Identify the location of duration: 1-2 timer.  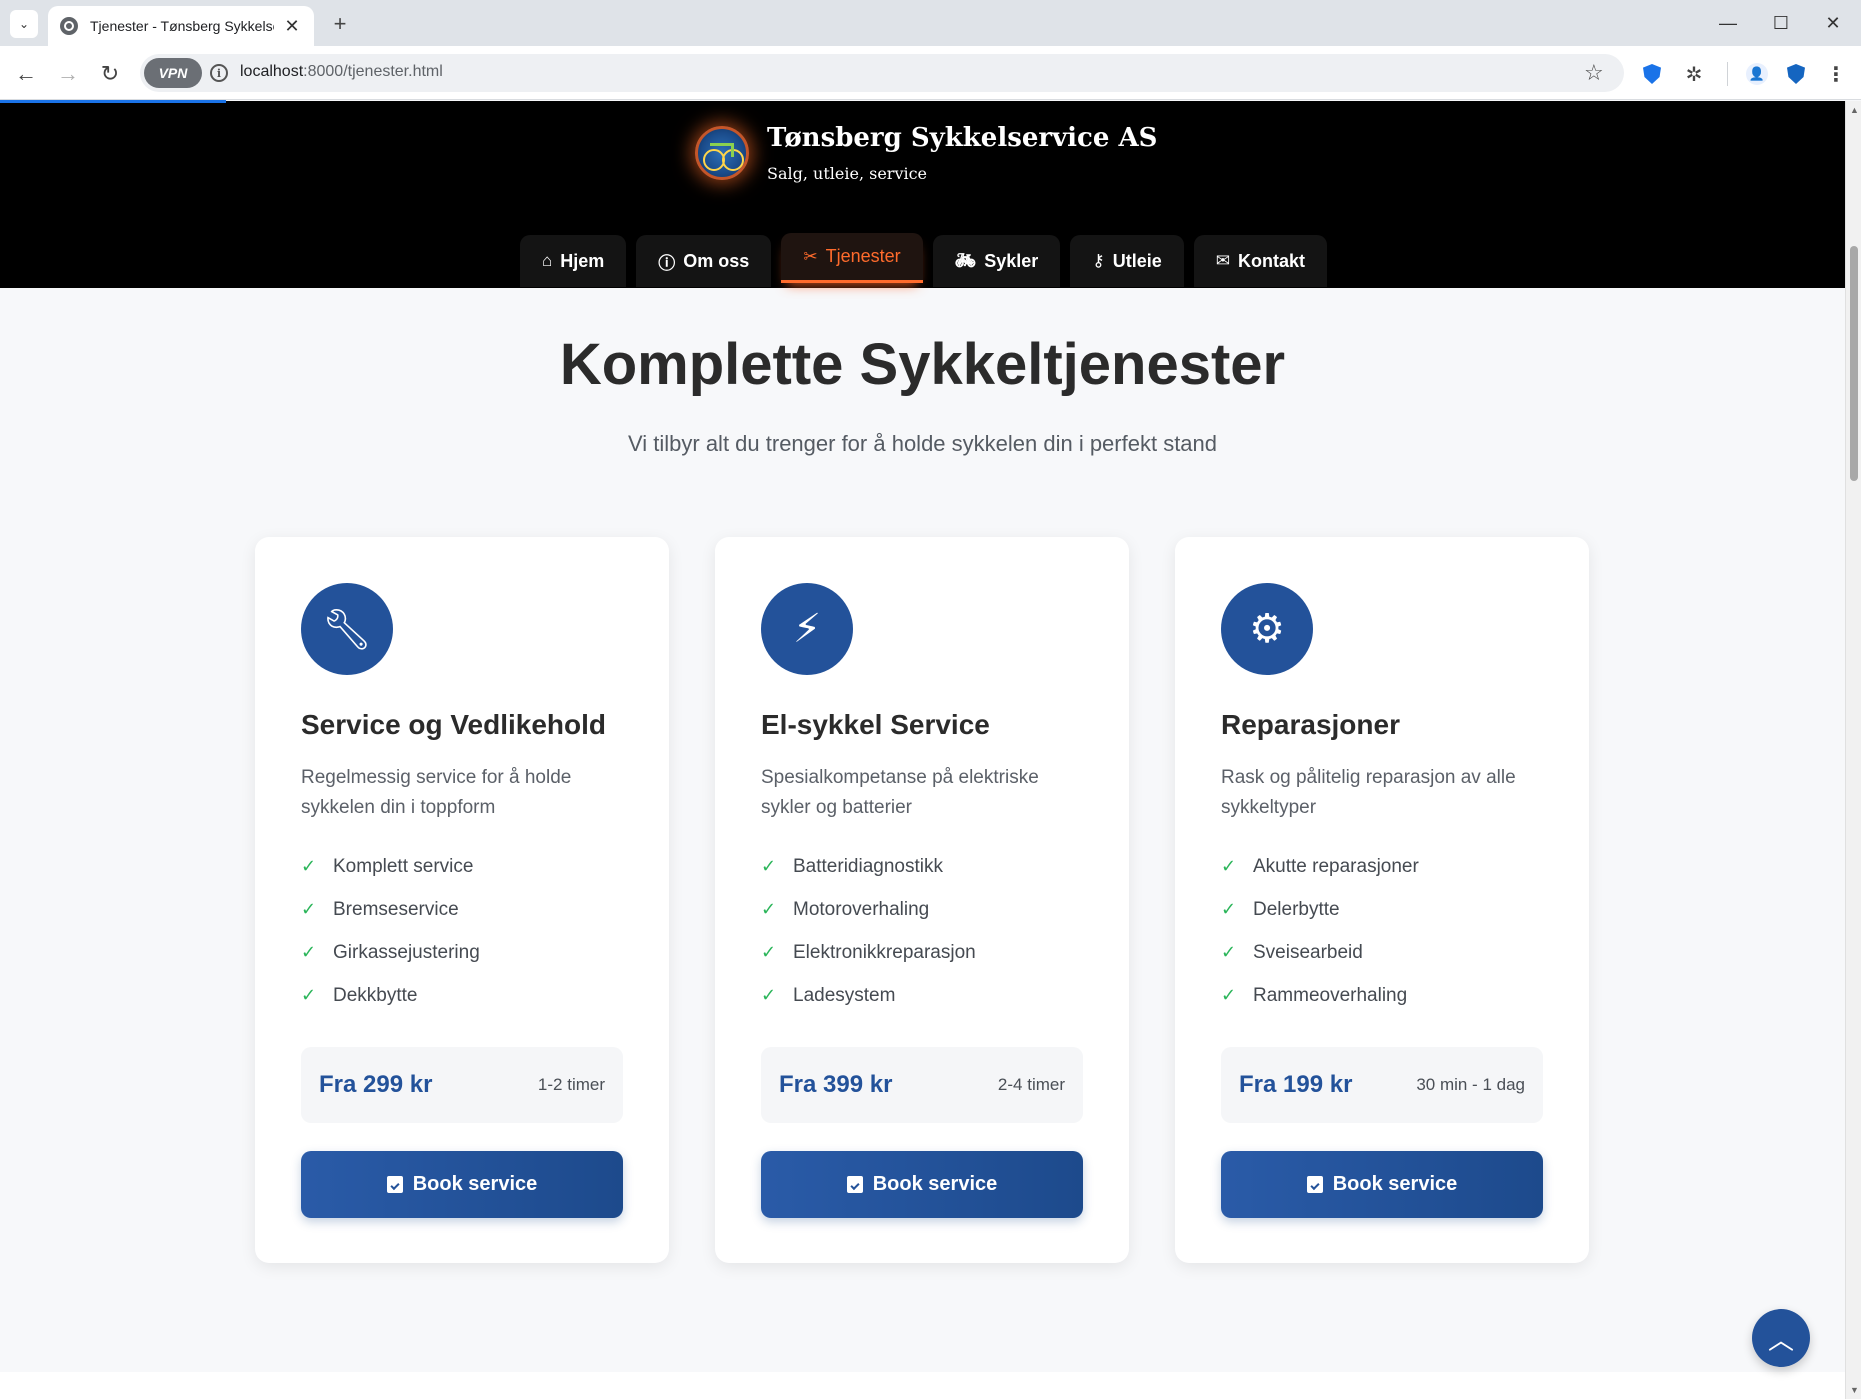
(571, 1084).